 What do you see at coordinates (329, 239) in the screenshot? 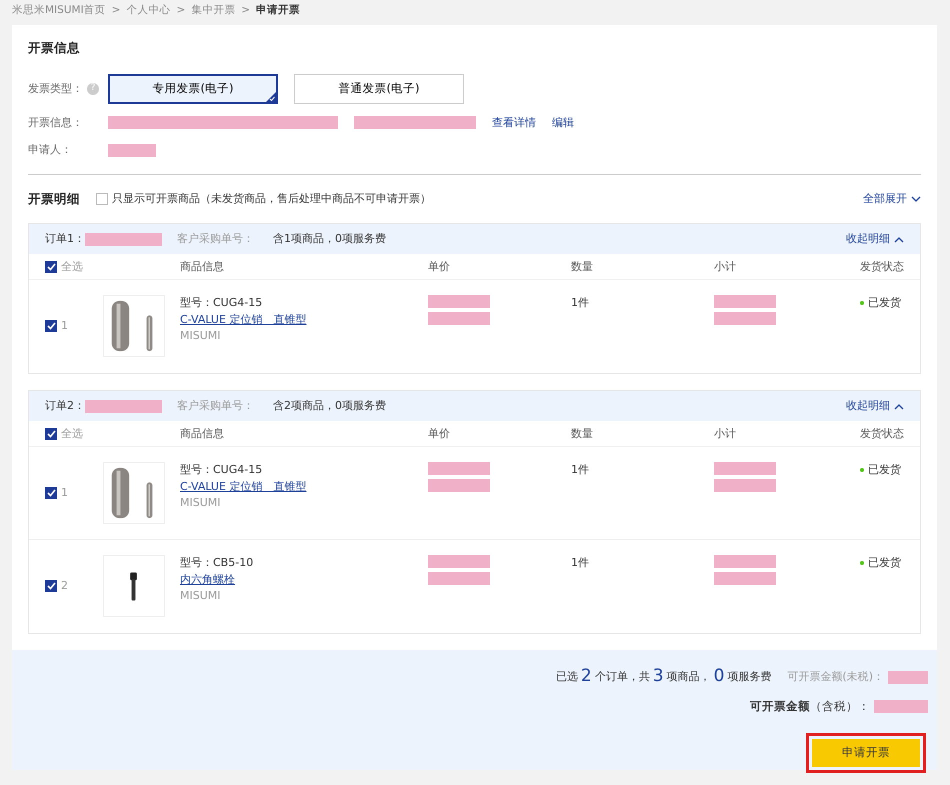
I see `order-summary: 含1项商品，0项服务费` at bounding box center [329, 239].